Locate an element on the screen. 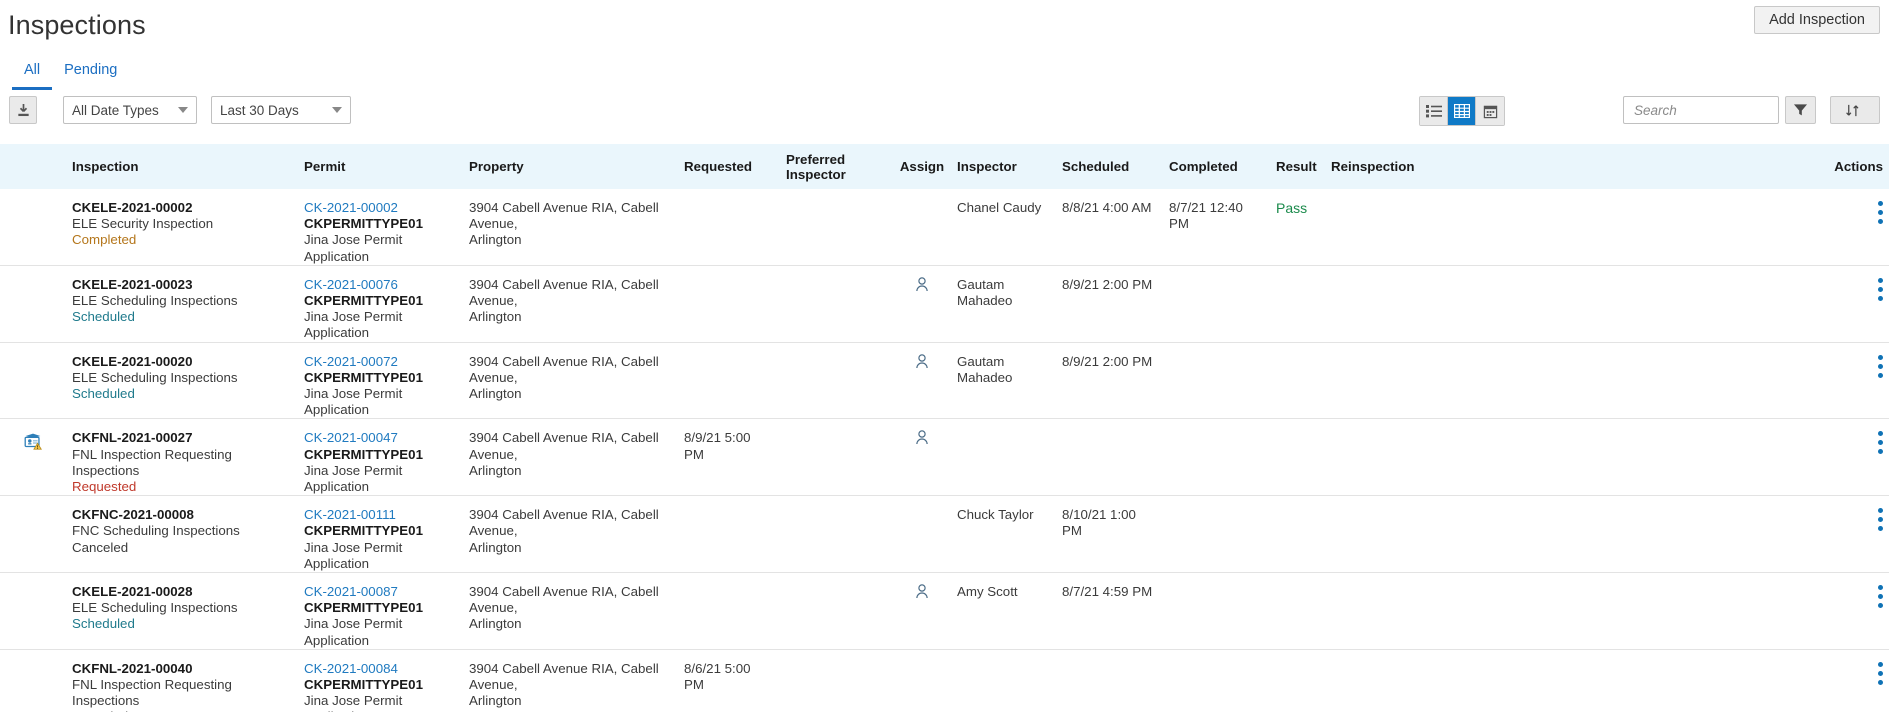 This screenshot has height=712, width=1889. sort-button is located at coordinates (1855, 110).